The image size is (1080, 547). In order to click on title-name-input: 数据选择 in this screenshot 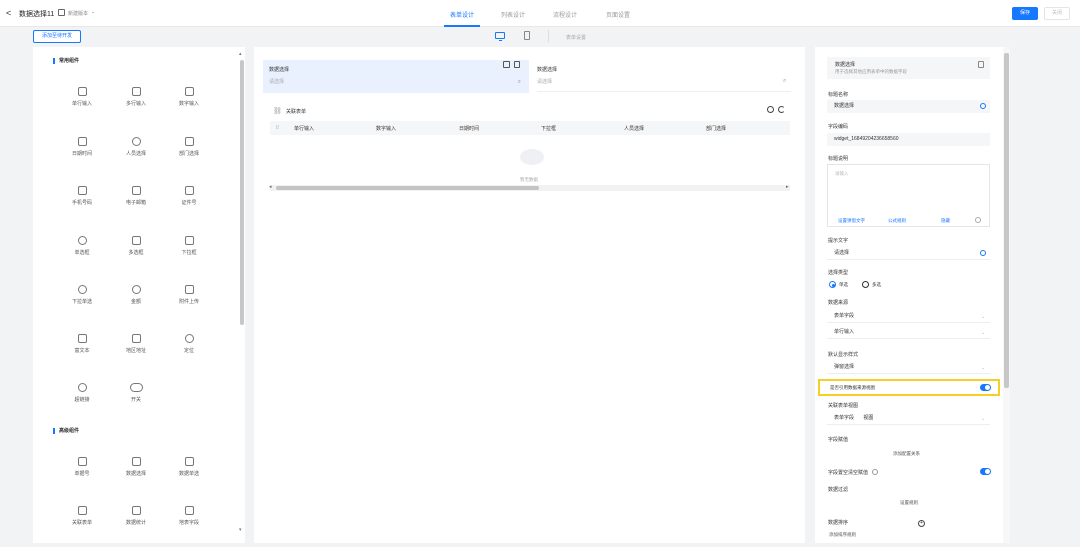, I will do `click(908, 106)`.